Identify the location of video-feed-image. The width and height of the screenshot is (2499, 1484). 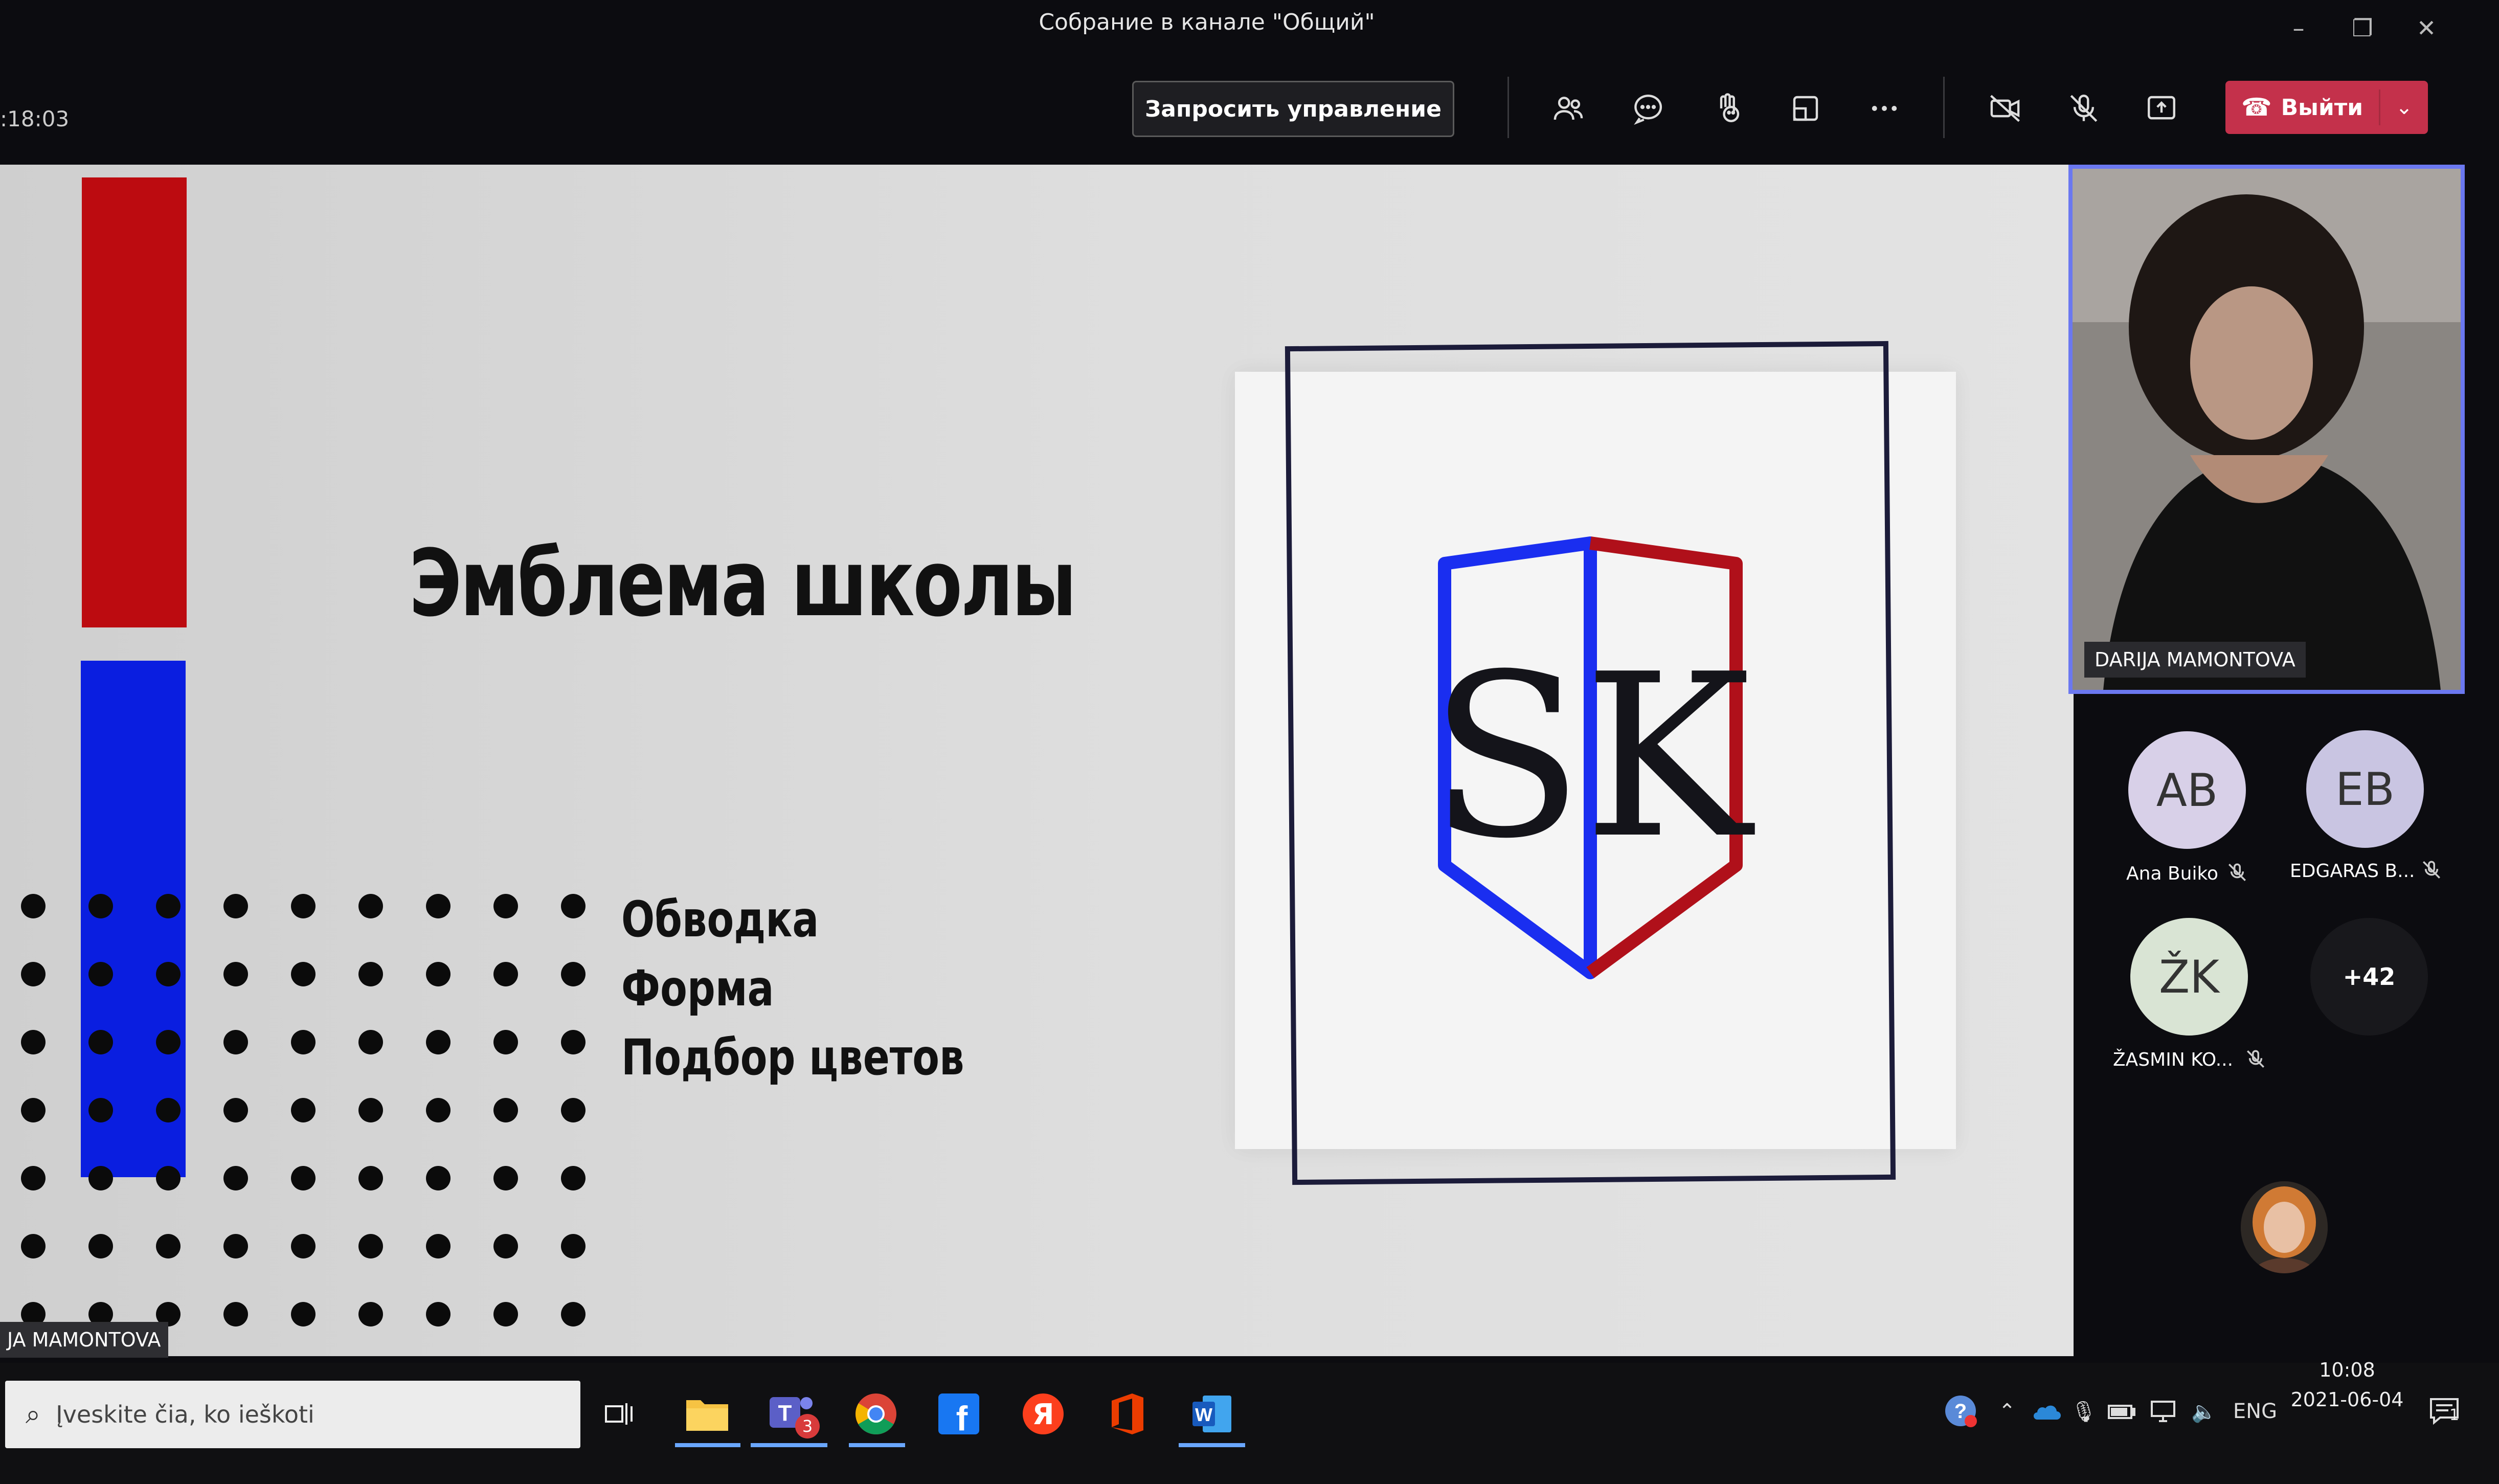
(2267, 430).